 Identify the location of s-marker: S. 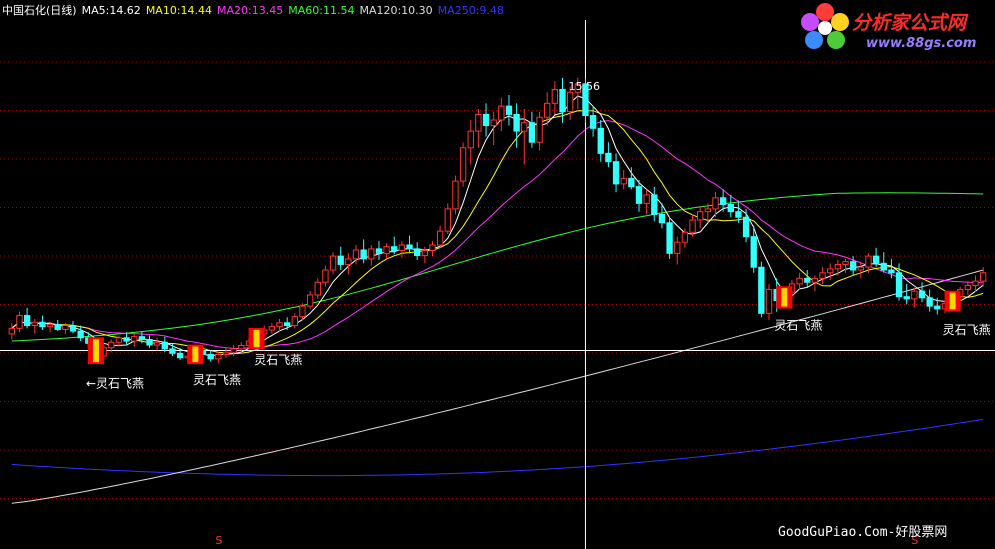
(218, 540).